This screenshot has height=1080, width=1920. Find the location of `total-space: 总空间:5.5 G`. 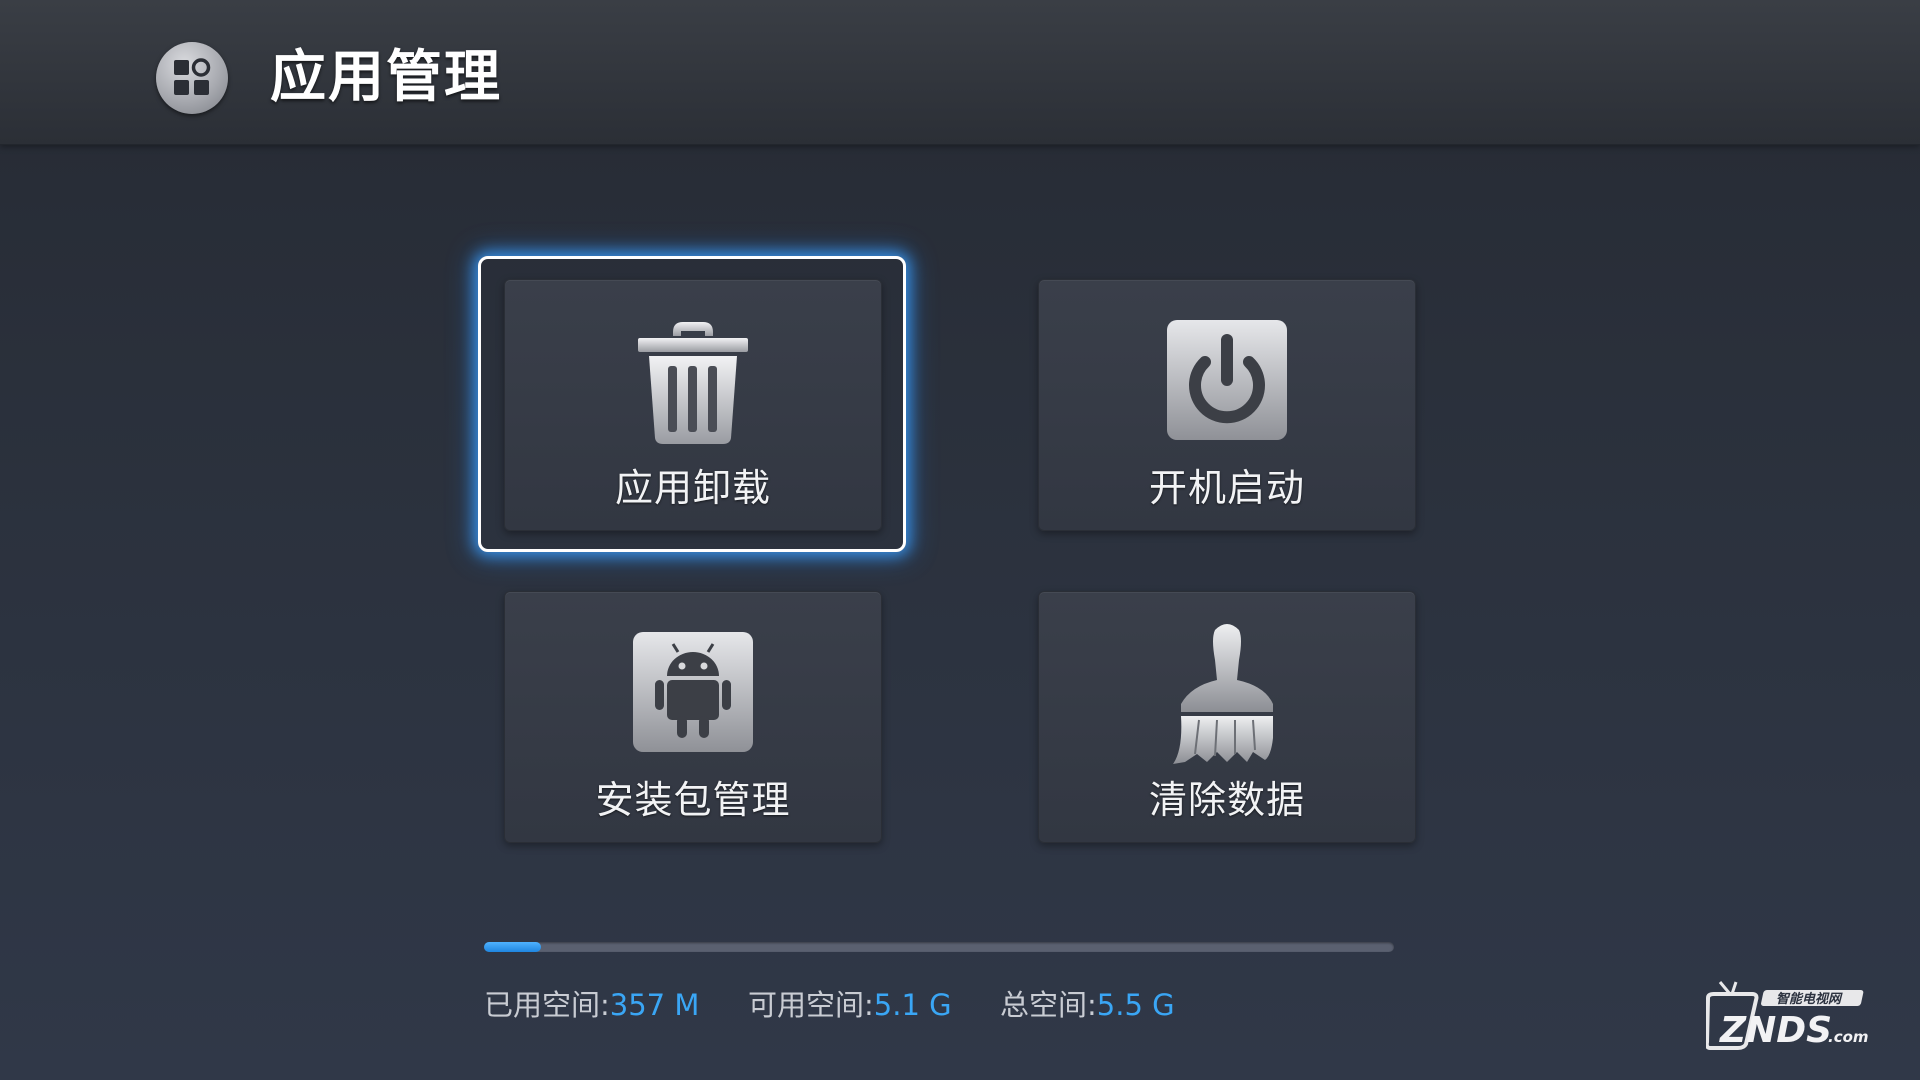

total-space: 总空间:5.5 G is located at coordinates (1087, 1005).